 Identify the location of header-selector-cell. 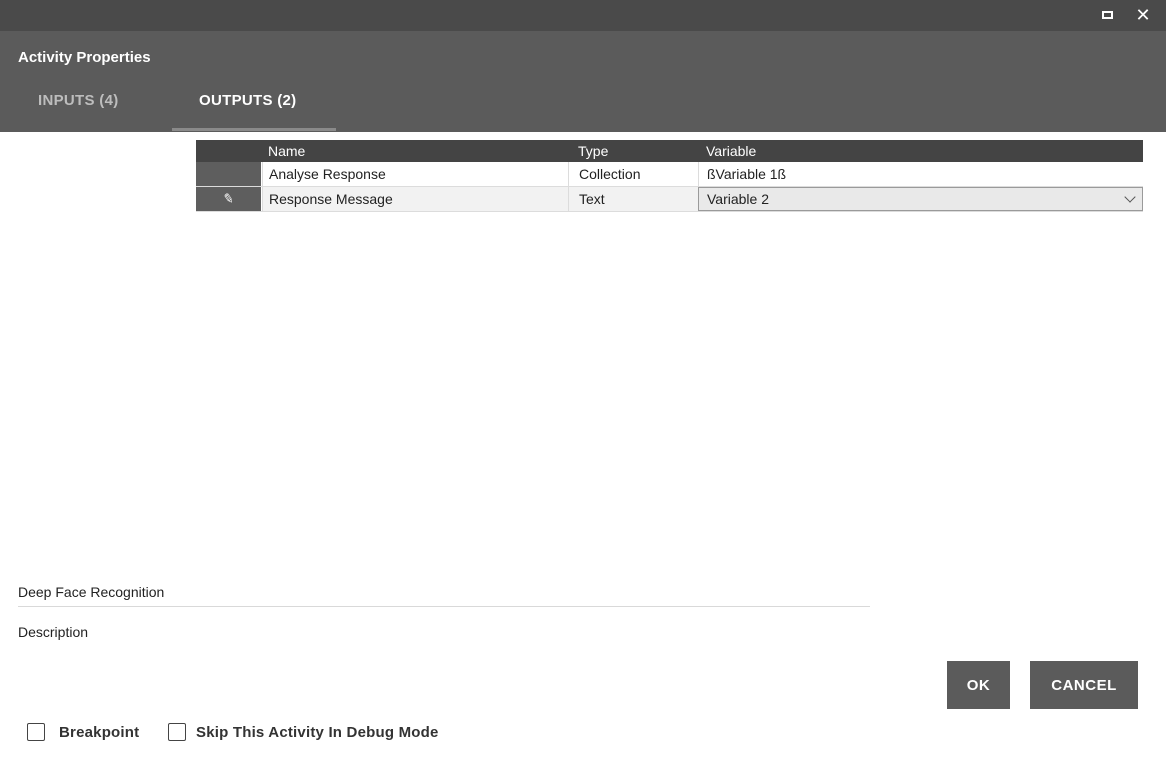
(229, 151).